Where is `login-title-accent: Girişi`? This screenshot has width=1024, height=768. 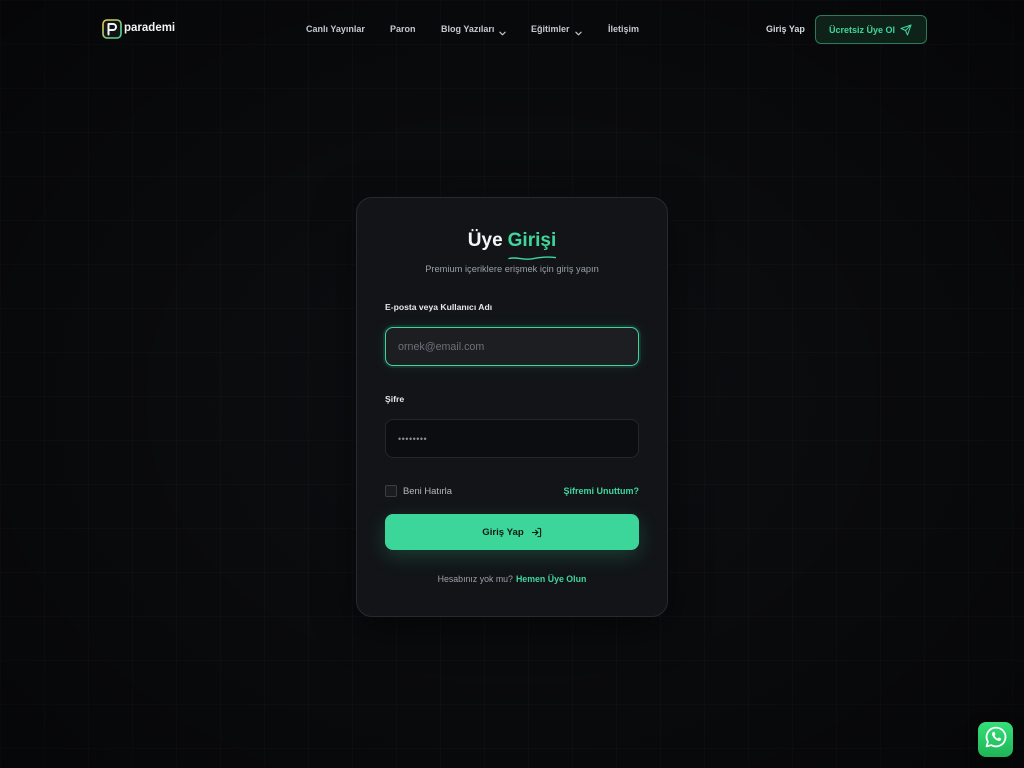 login-title-accent: Girişi is located at coordinates (532, 244).